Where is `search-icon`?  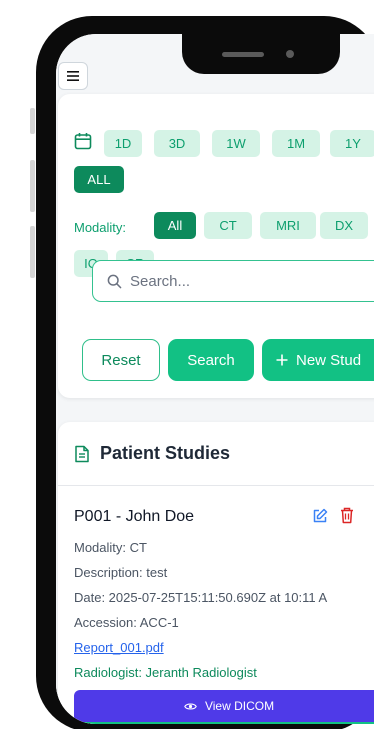 search-icon is located at coordinates (114, 281).